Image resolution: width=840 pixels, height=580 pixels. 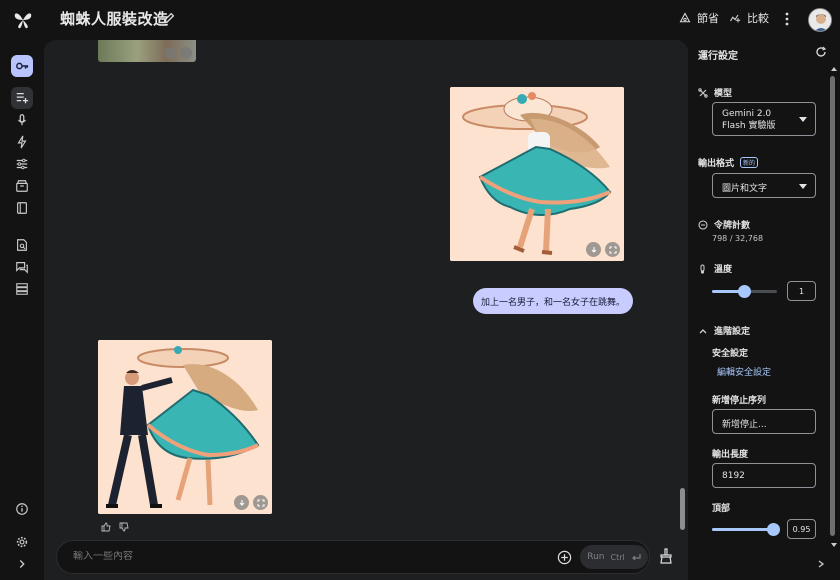 I want to click on prompt-list-icon, so click(x=22, y=98).